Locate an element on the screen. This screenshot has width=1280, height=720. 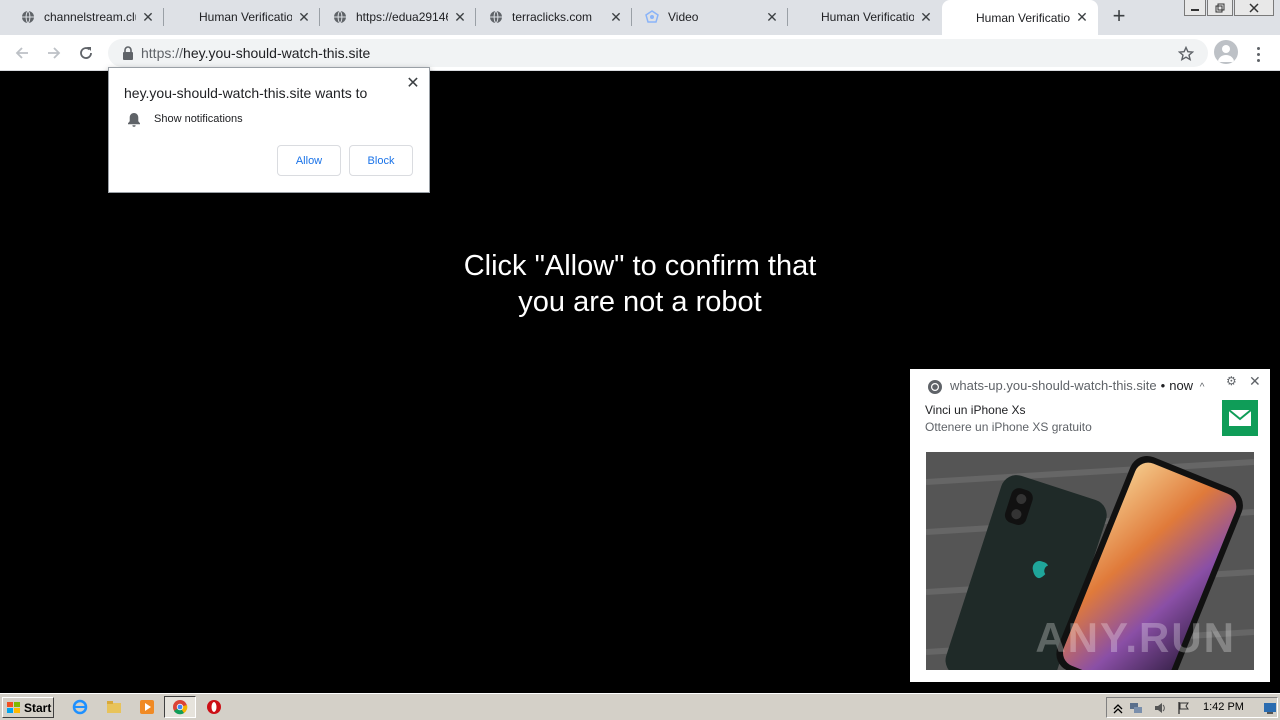
arrow-left-icon is located at coordinates (21, 53).